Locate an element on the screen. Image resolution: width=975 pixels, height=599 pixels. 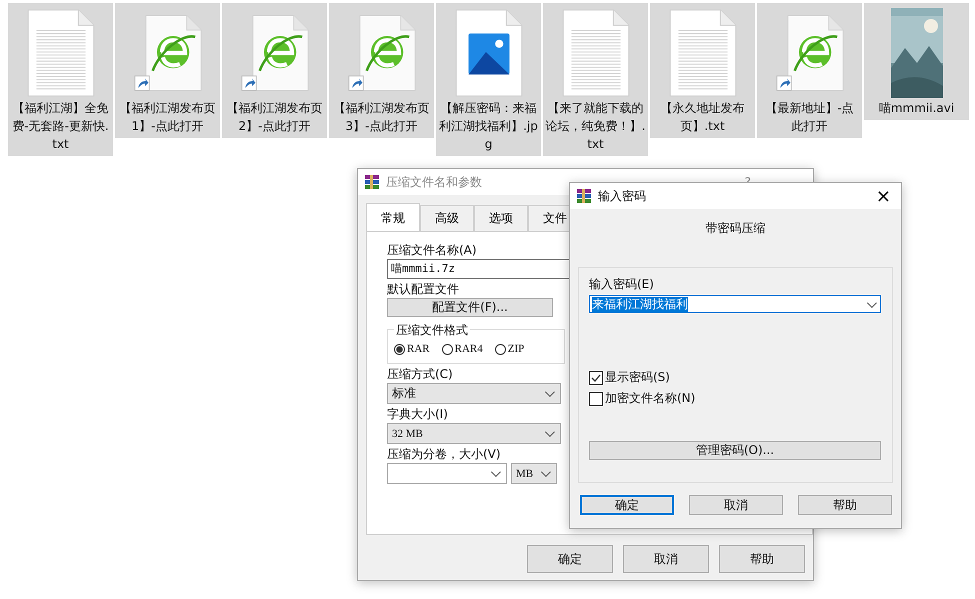
file-item: 【福利江湖发布页1】-点此打开 is located at coordinates (167, 70).